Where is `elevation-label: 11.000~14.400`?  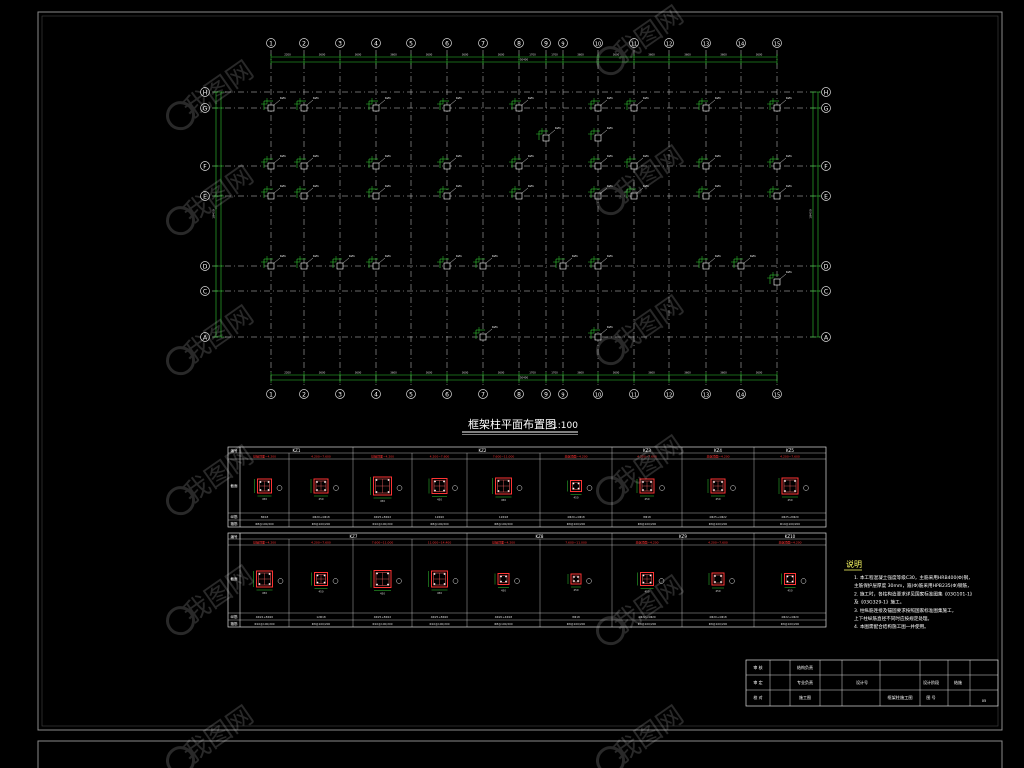
elevation-label: 11.000~14.400 is located at coordinates (440, 543).